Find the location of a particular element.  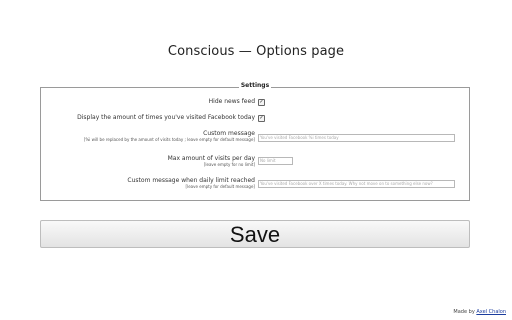

hide-news-feed-checkbox: ✓ is located at coordinates (261, 102).